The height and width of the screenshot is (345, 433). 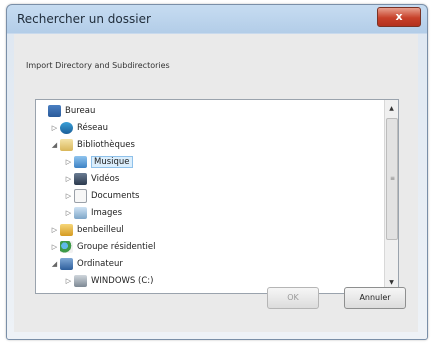 What do you see at coordinates (106, 145) in the screenshot?
I see `tree-item-label: Bibliothèques` at bounding box center [106, 145].